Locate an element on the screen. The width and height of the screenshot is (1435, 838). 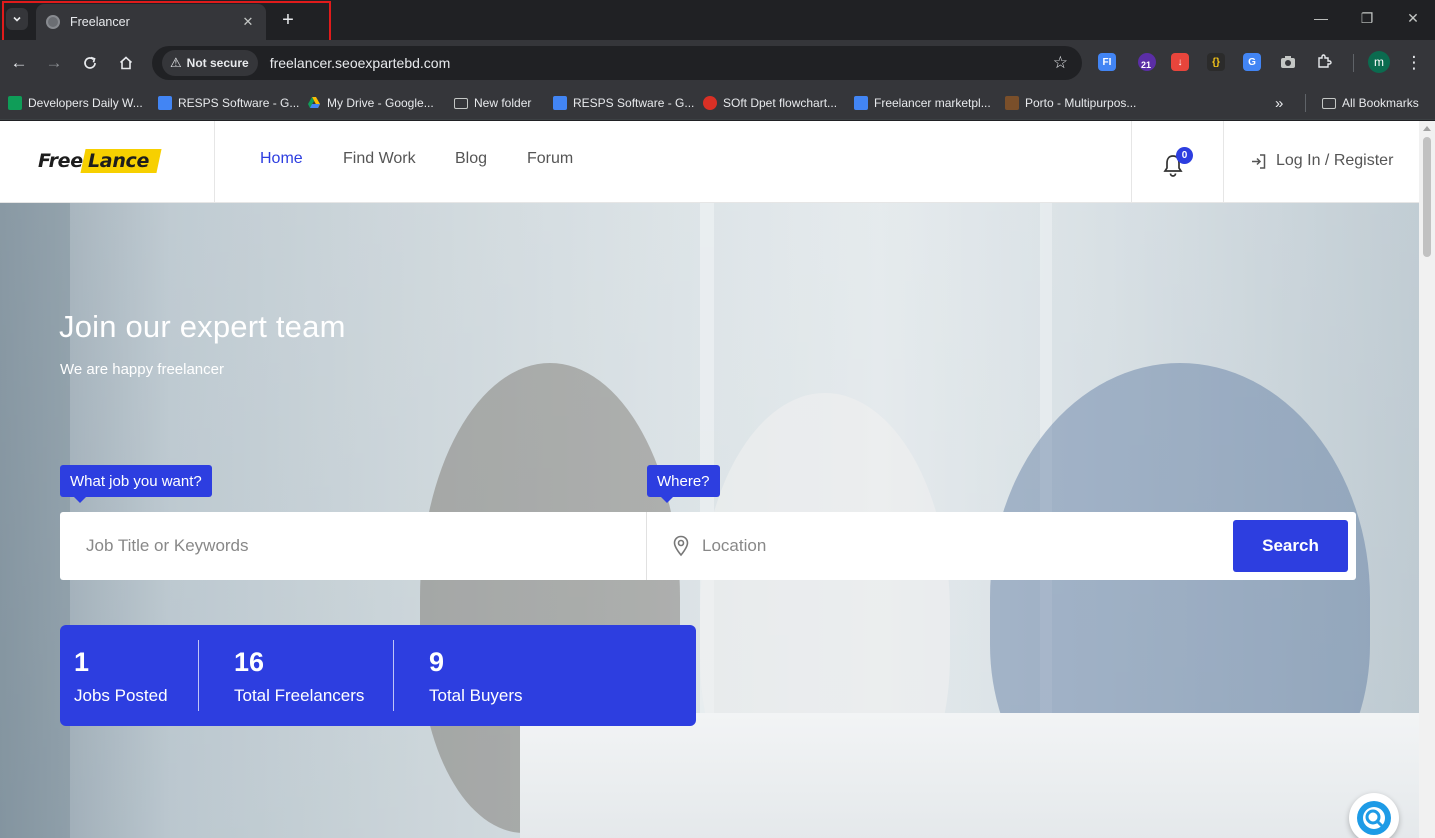
translate-extension-icon: G is located at coordinates (1252, 62).